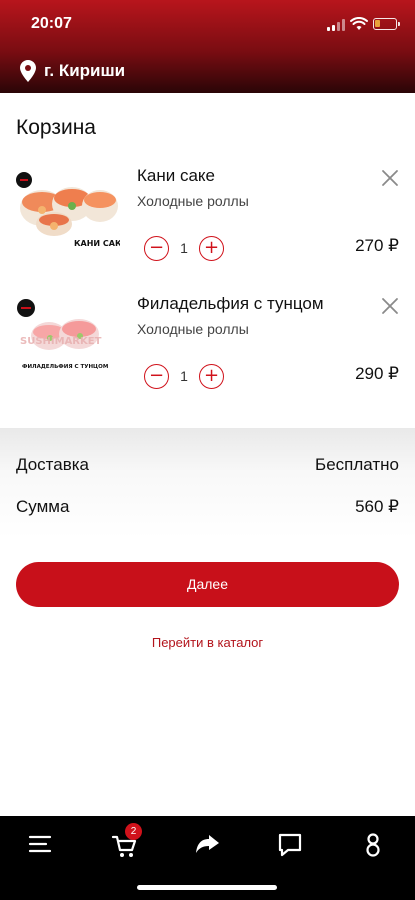 The height and width of the screenshot is (900, 415). I want to click on total-row: Сумма 560 ₽, so click(207, 507).